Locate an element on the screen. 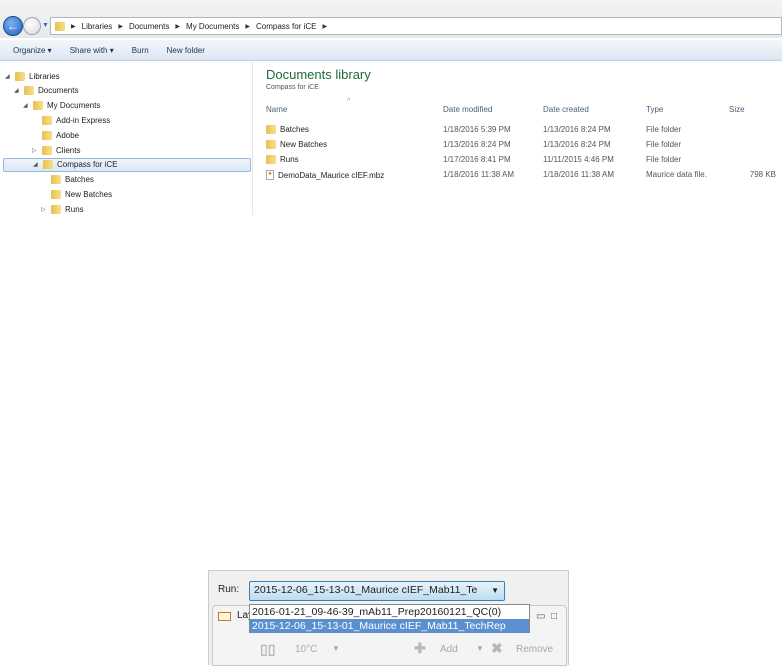 The image size is (782, 666). maximize-icon: □ is located at coordinates (554, 616).